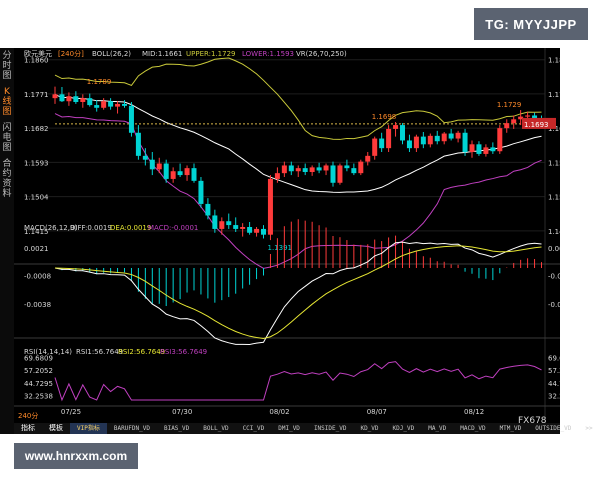 The height and width of the screenshot is (480, 600). I want to click on rsi-header-text: RSI3:56.7649, so click(183, 352).